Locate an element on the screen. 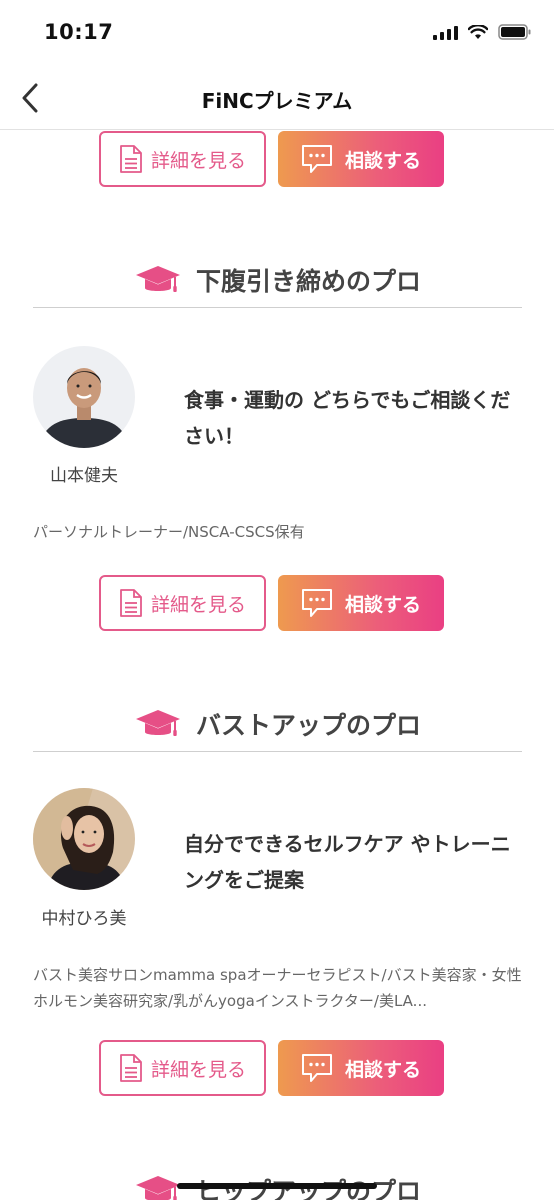  pro-message: 自分でできるセルフケア やトレーニングをご提案 is located at coordinates (347, 862).